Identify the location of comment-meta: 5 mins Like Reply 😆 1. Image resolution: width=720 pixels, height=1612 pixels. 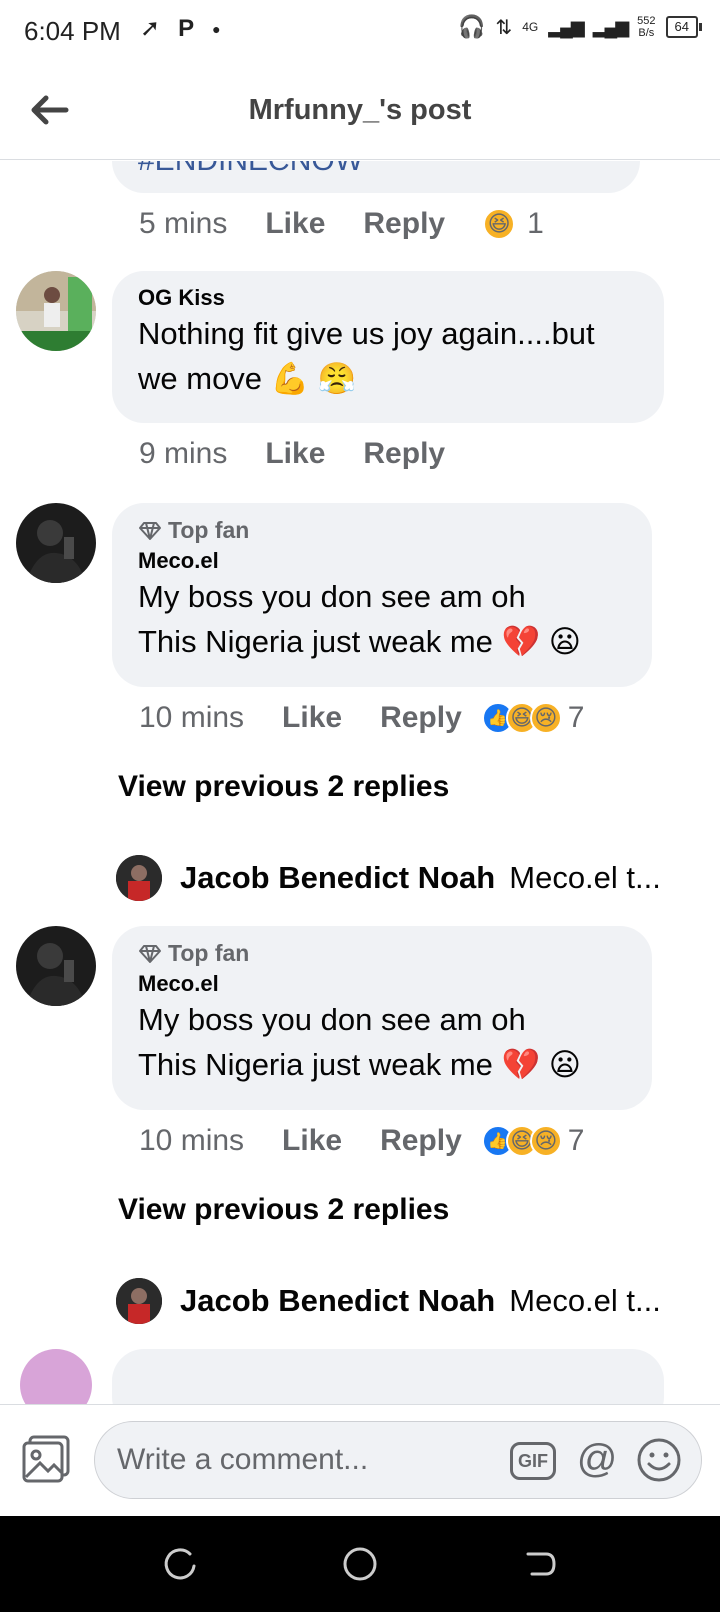
(341, 224).